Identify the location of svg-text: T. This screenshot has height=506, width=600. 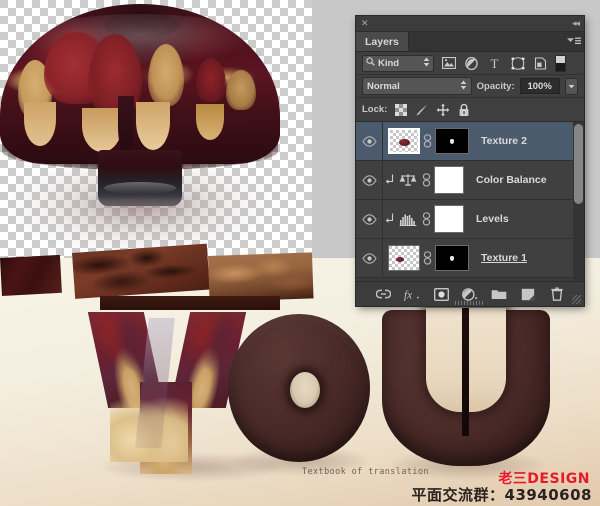
(495, 63).